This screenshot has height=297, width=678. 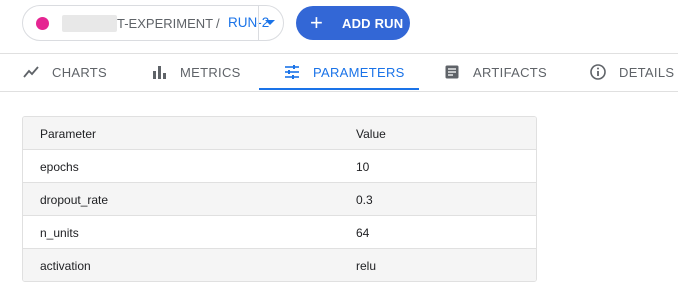 I want to click on add-run-label: ADD RUN, so click(x=373, y=23).